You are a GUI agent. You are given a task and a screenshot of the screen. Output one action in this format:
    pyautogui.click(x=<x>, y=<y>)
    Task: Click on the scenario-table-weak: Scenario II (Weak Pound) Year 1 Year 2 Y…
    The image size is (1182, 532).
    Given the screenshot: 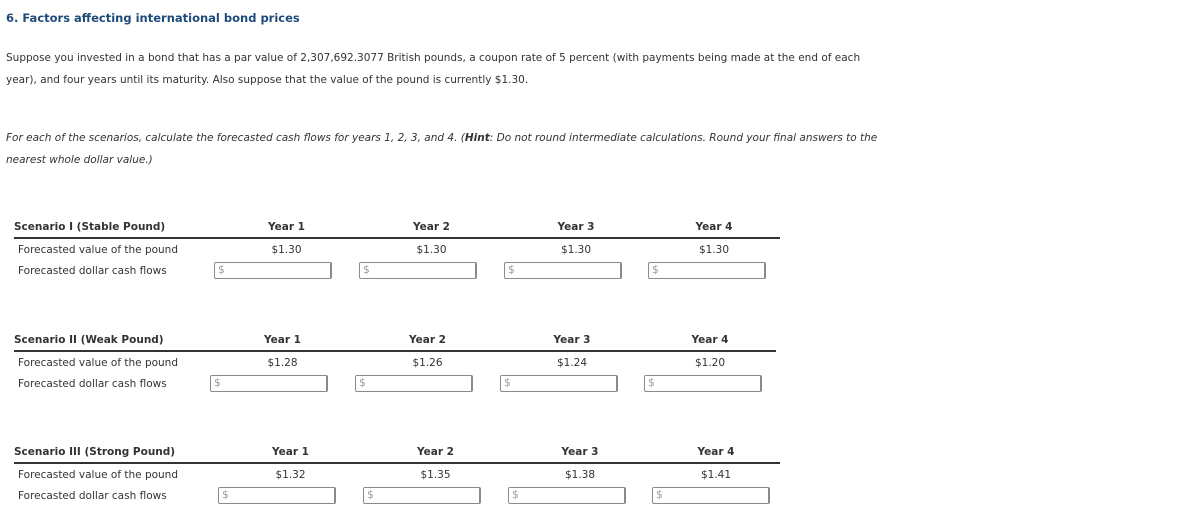 What is the action you would take?
    pyautogui.click(x=395, y=363)
    